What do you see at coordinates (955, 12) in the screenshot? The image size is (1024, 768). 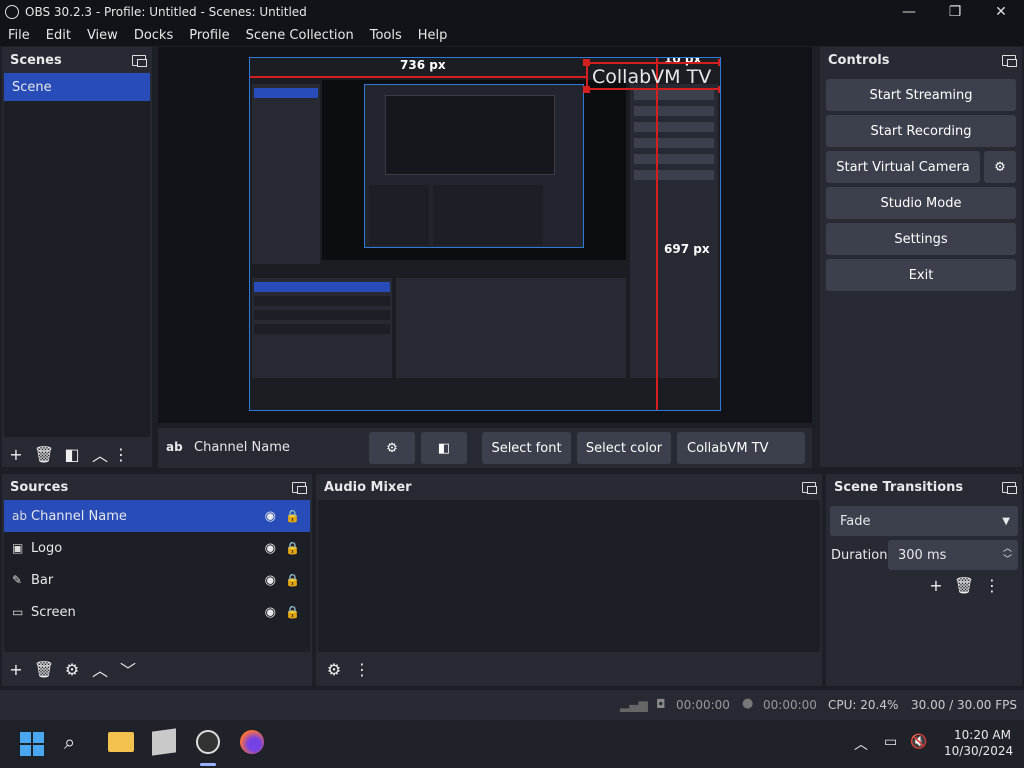 I see `maximize-button: ❐` at bounding box center [955, 12].